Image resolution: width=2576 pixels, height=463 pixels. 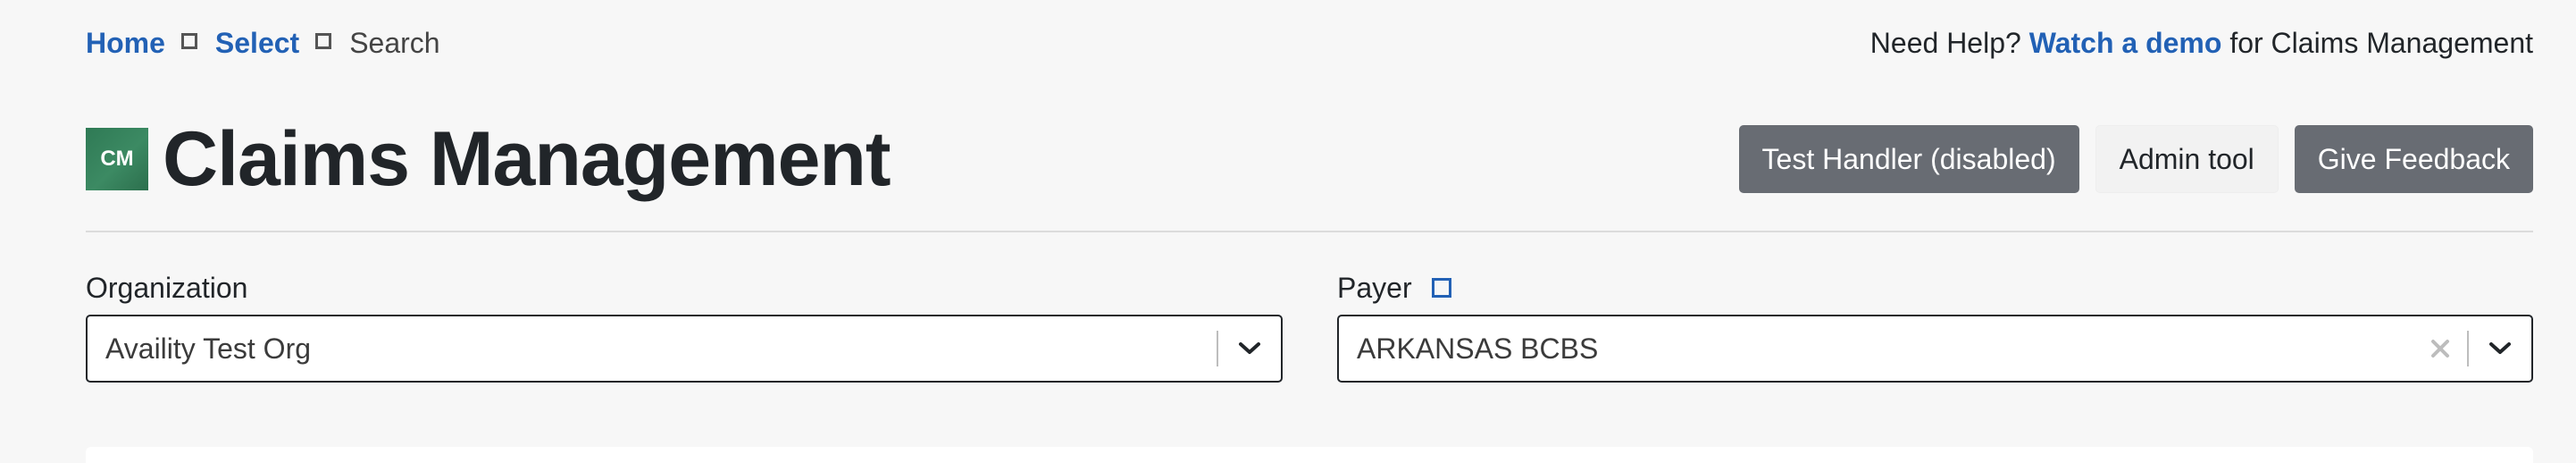 What do you see at coordinates (2381, 42) in the screenshot?
I see `help-suffix: for Claims Management` at bounding box center [2381, 42].